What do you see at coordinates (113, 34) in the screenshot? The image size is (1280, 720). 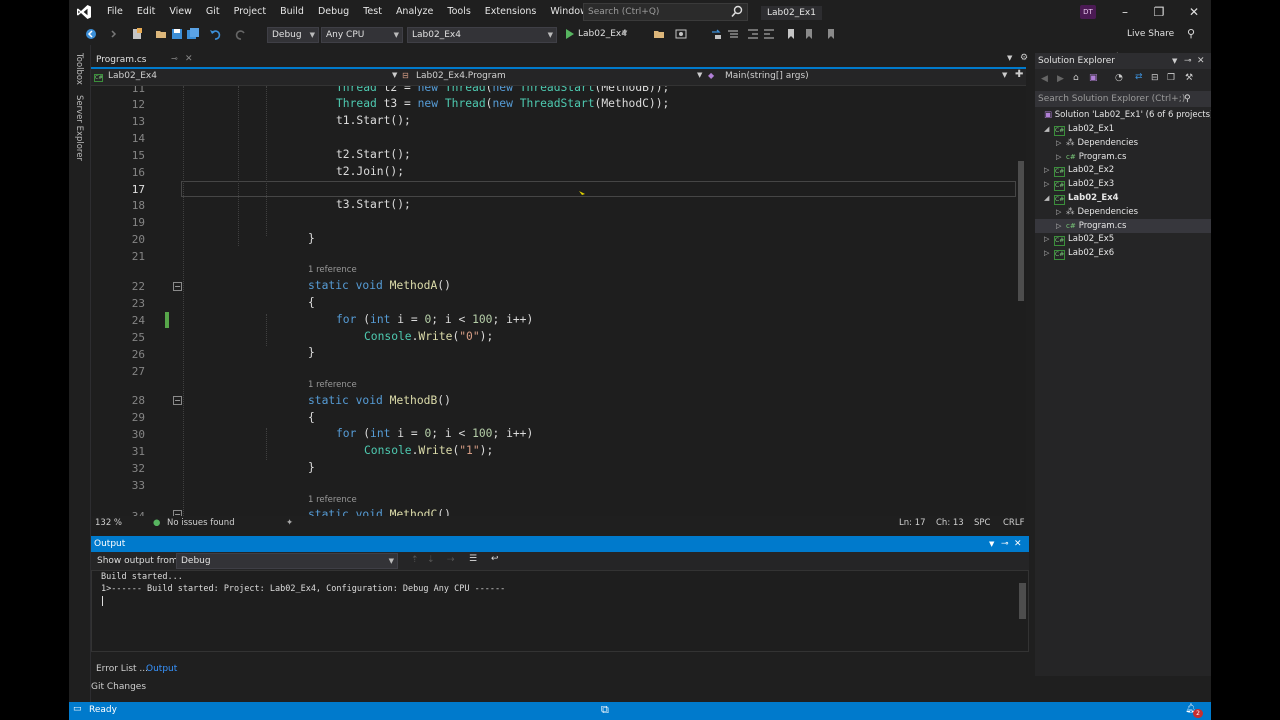 I see `navigate-forward-icon` at bounding box center [113, 34].